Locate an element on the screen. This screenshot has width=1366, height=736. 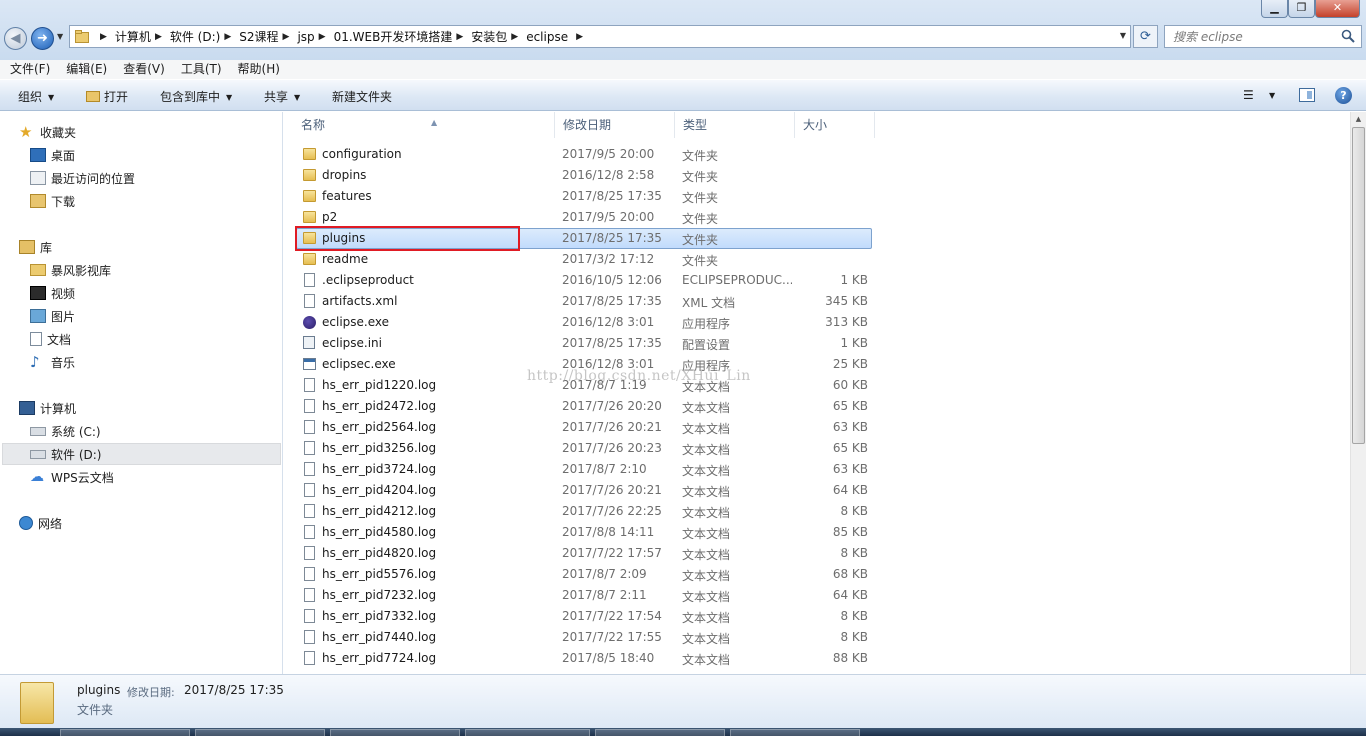
scroll-up-icon: ▲ is located at coordinates (1358, 119).